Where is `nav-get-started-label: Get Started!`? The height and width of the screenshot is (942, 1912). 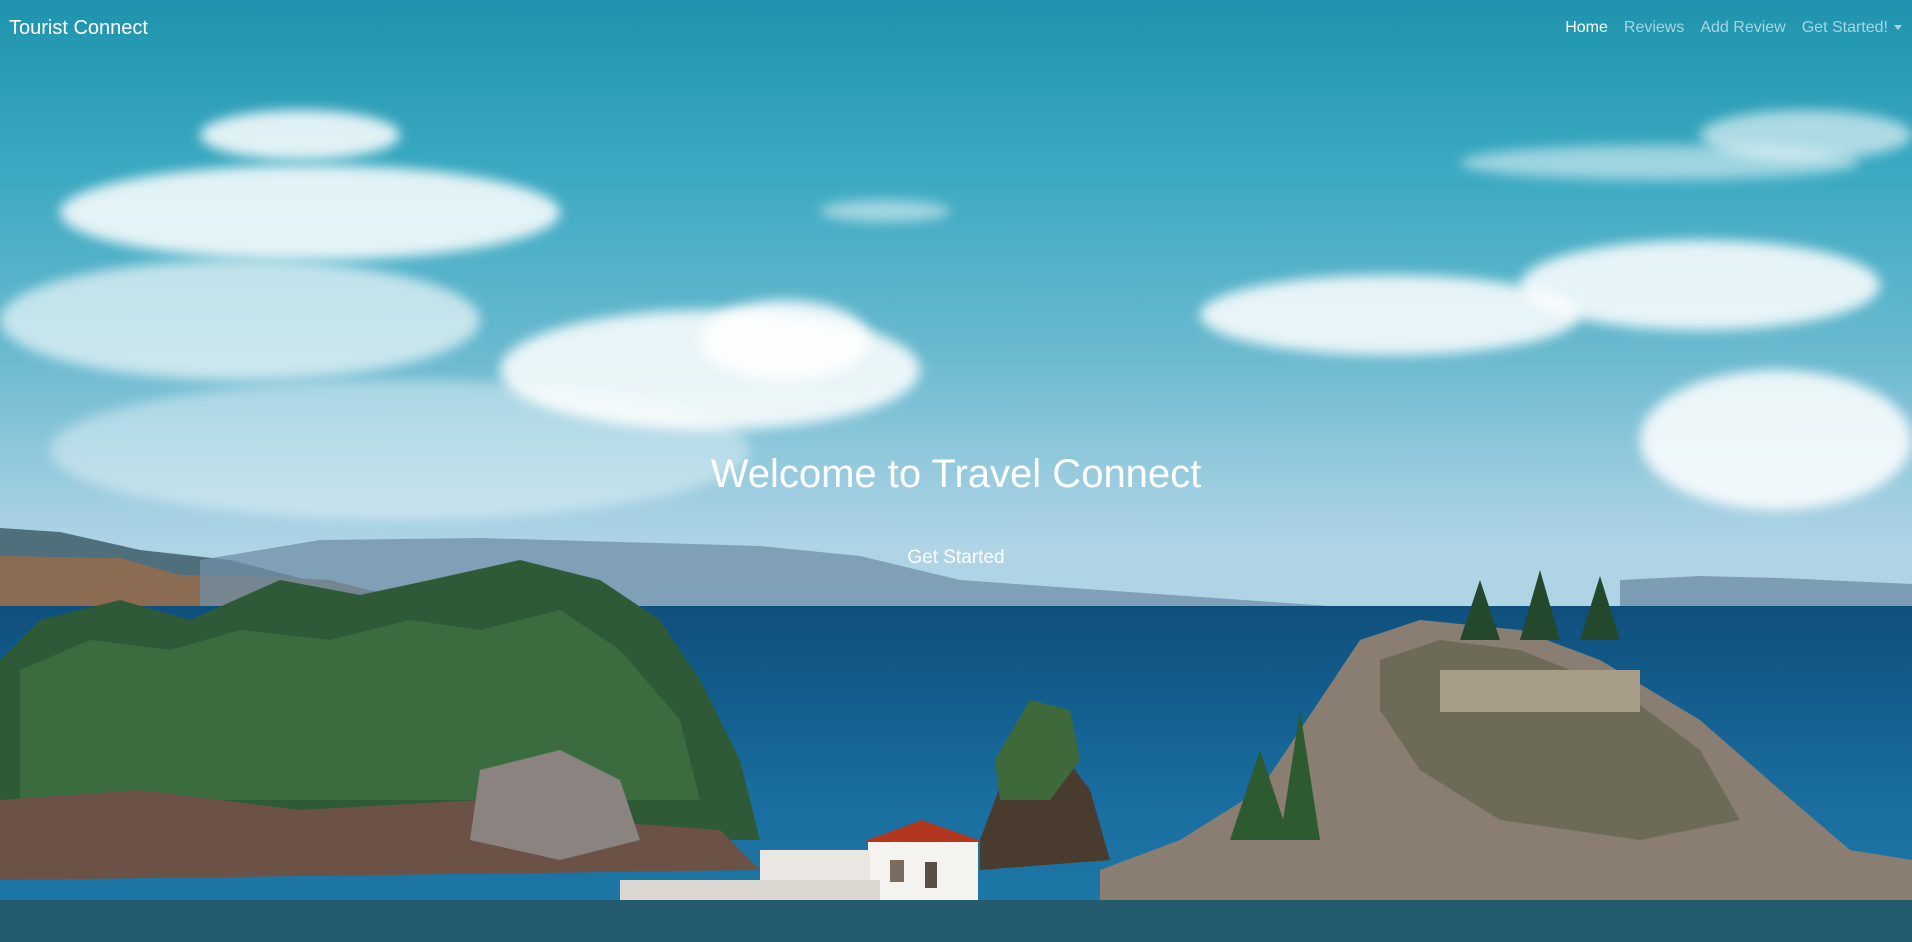 nav-get-started-label: Get Started! is located at coordinates (1844, 27).